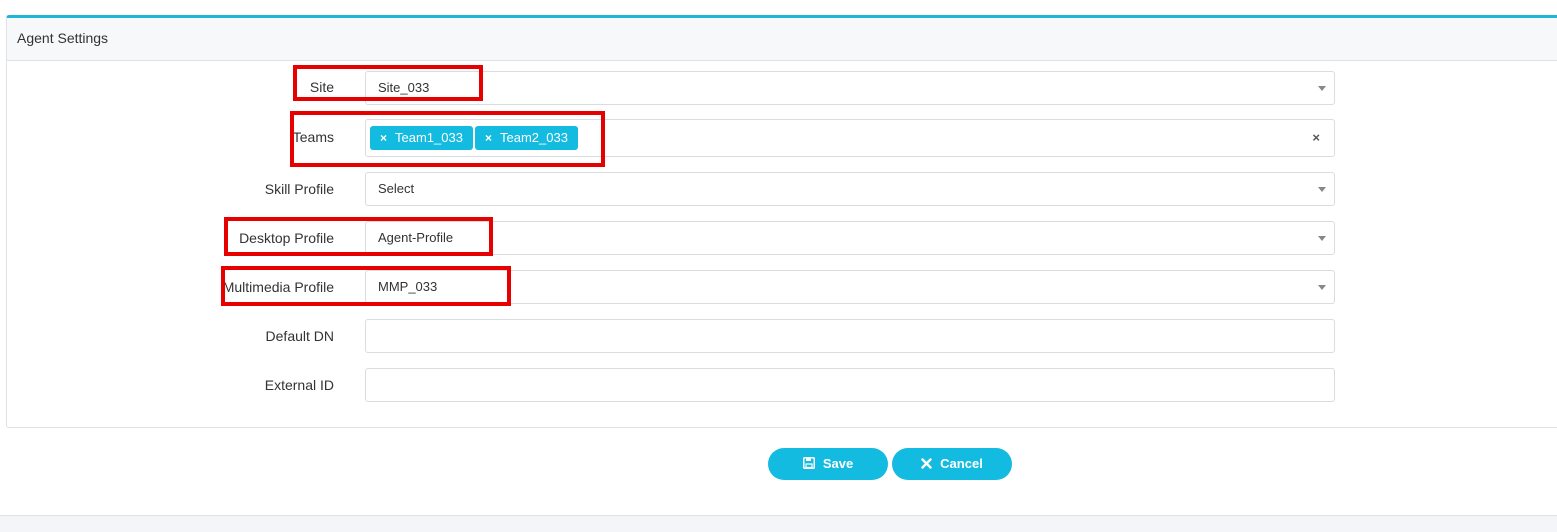 The height and width of the screenshot is (532, 1557). Describe the element at coordinates (850, 238) in the screenshot. I see `desktop-profile-select: Agent-Profile` at that location.